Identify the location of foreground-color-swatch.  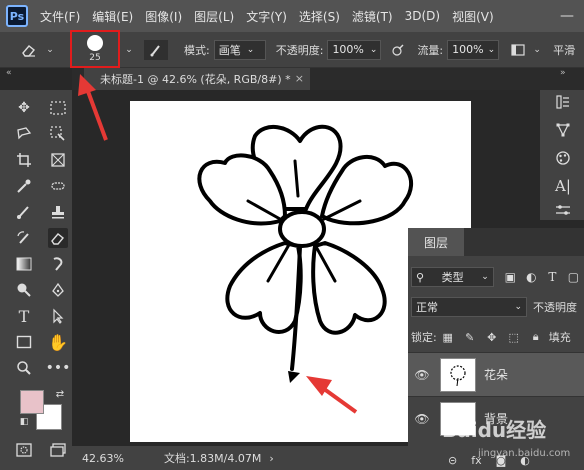
(32, 402).